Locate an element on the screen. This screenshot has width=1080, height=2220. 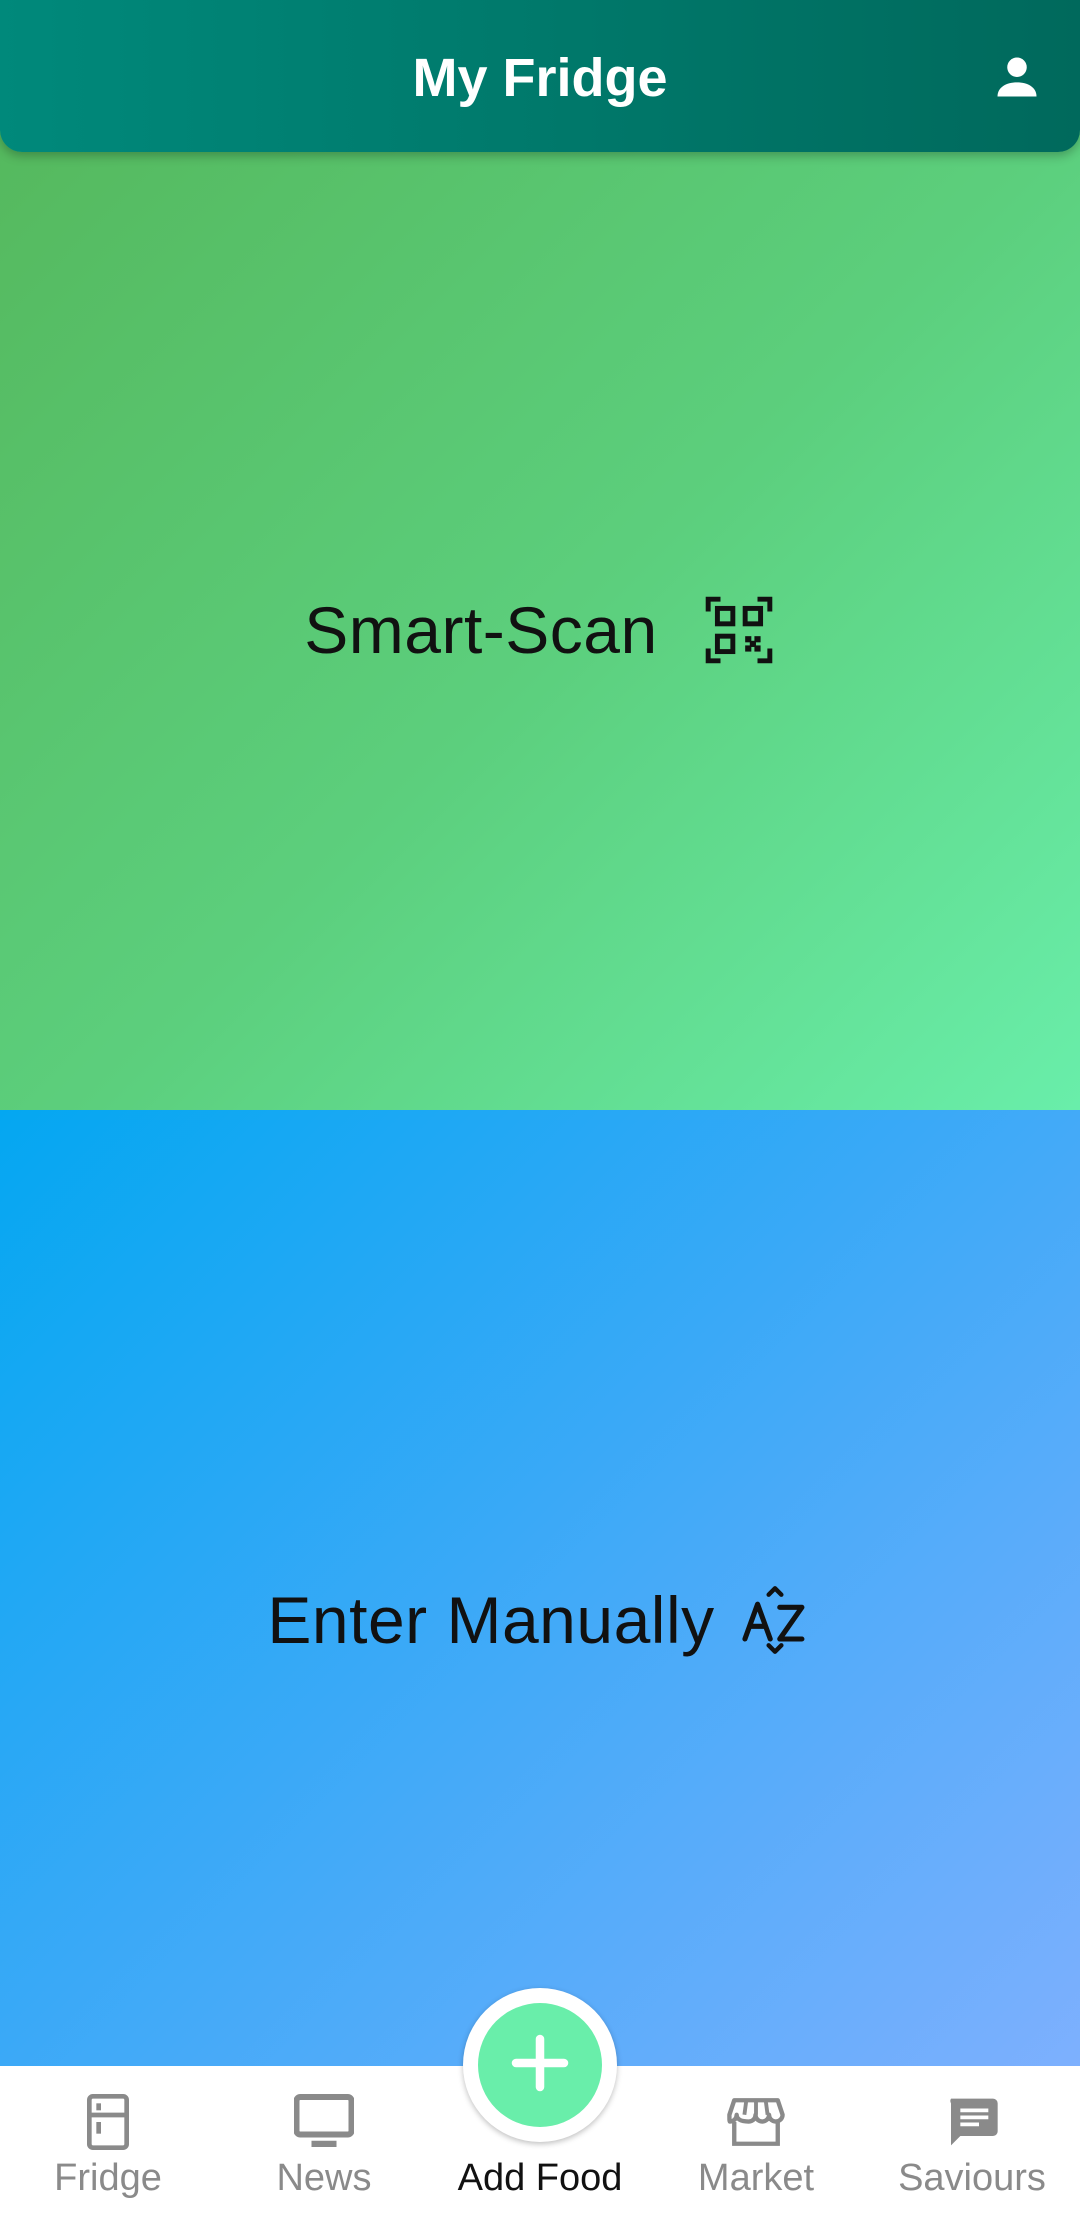
nav-label-news: News is located at coordinates (324, 2178).